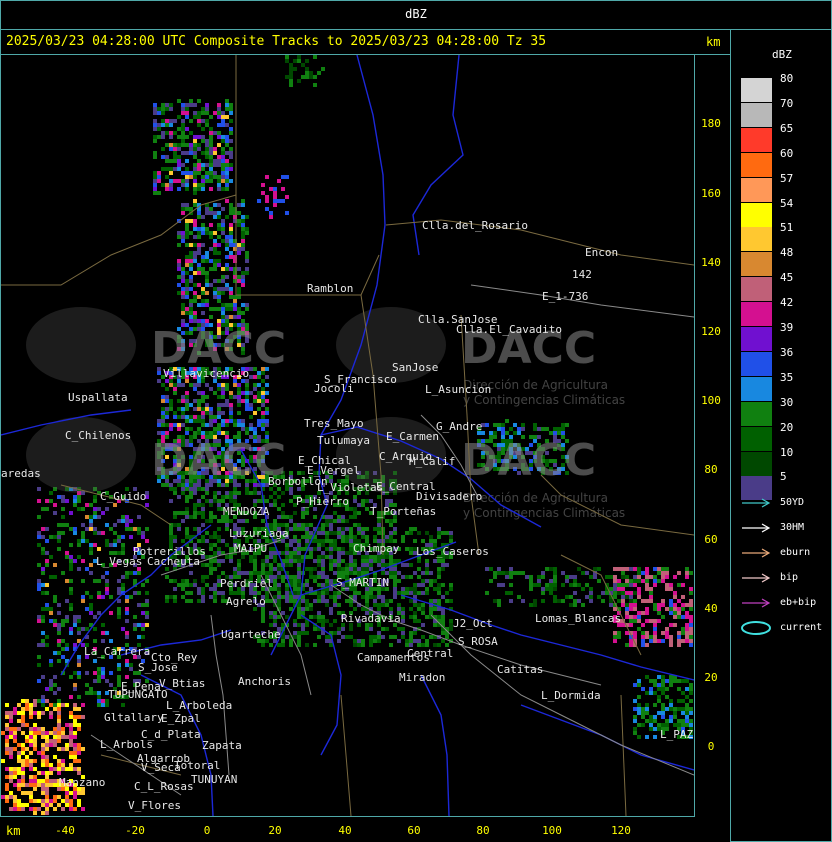 This screenshot has height=842, width=832. I want to click on dacc-logo-icon, so click(81, 345).